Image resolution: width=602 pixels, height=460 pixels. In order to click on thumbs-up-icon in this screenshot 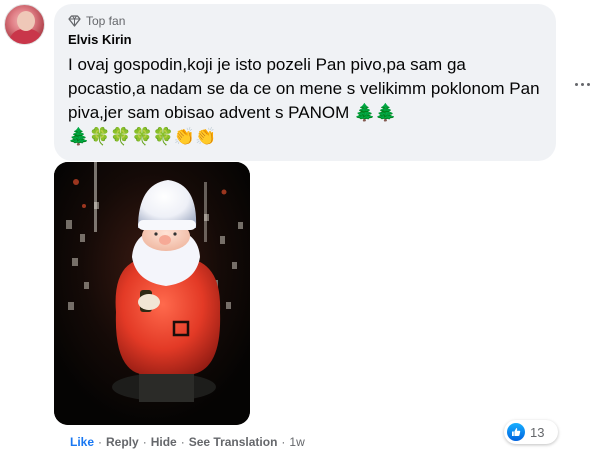, I will do `click(516, 432)`.